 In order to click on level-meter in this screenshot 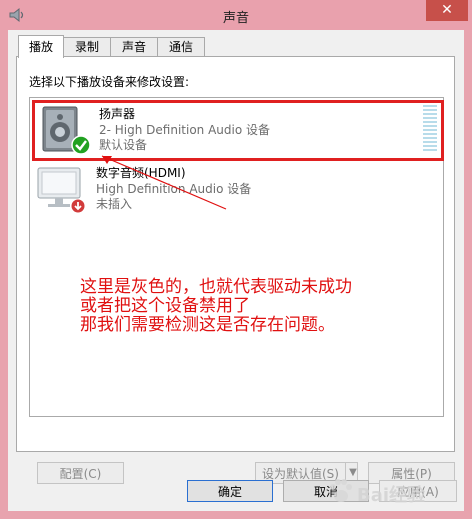, I will do `click(430, 128)`.